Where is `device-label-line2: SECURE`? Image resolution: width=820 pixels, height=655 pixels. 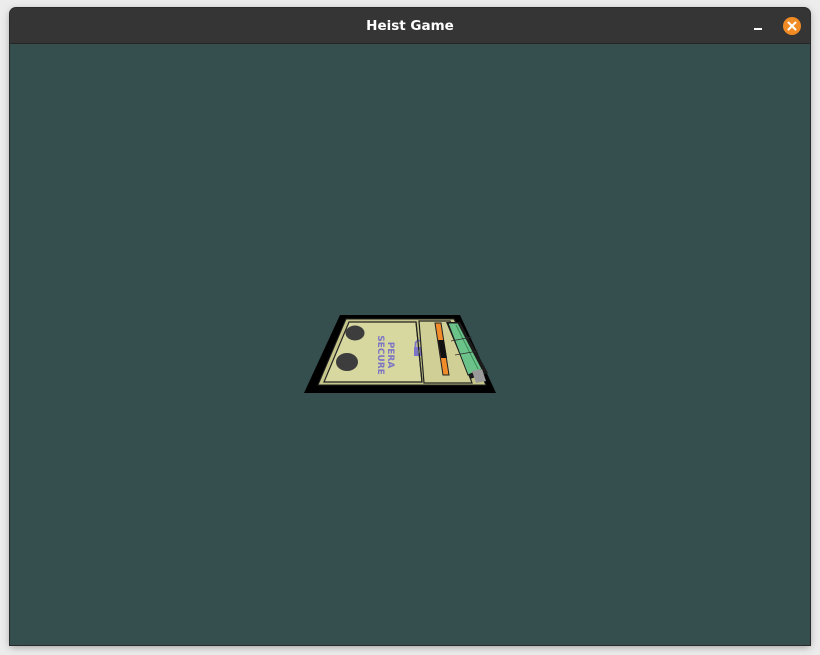
device-label-line2: SECURE is located at coordinates (380, 355).